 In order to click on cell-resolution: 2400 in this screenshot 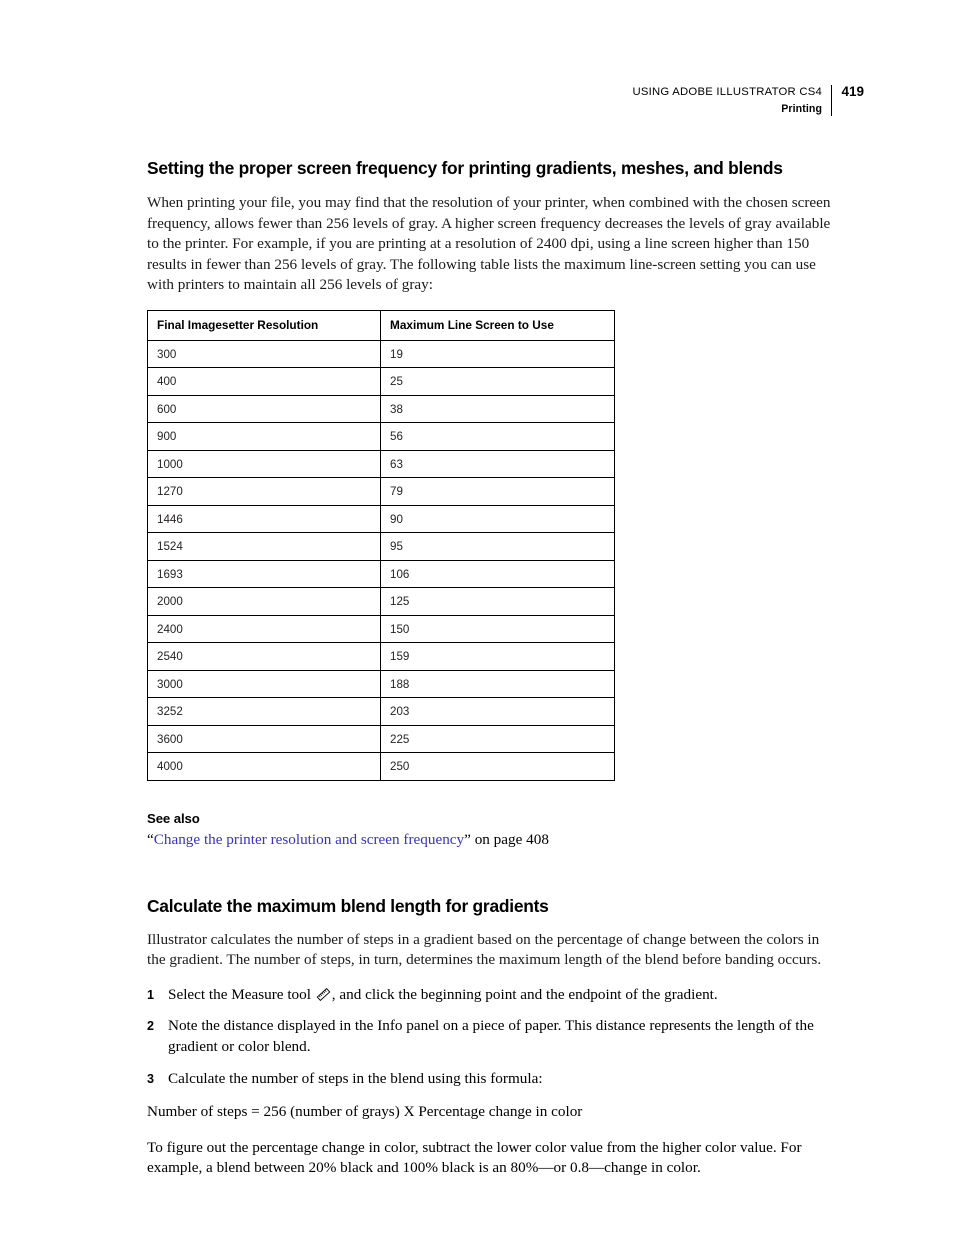, I will do `click(264, 629)`.